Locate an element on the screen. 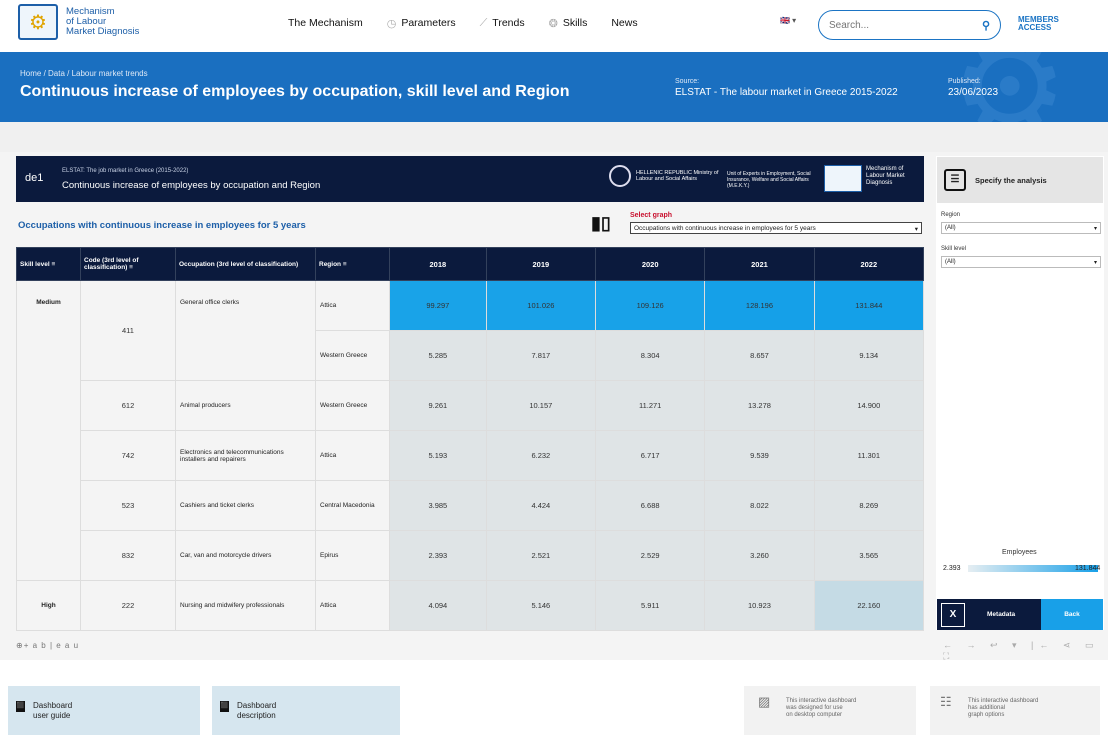  value-cell: 2.529 is located at coordinates (650, 555).